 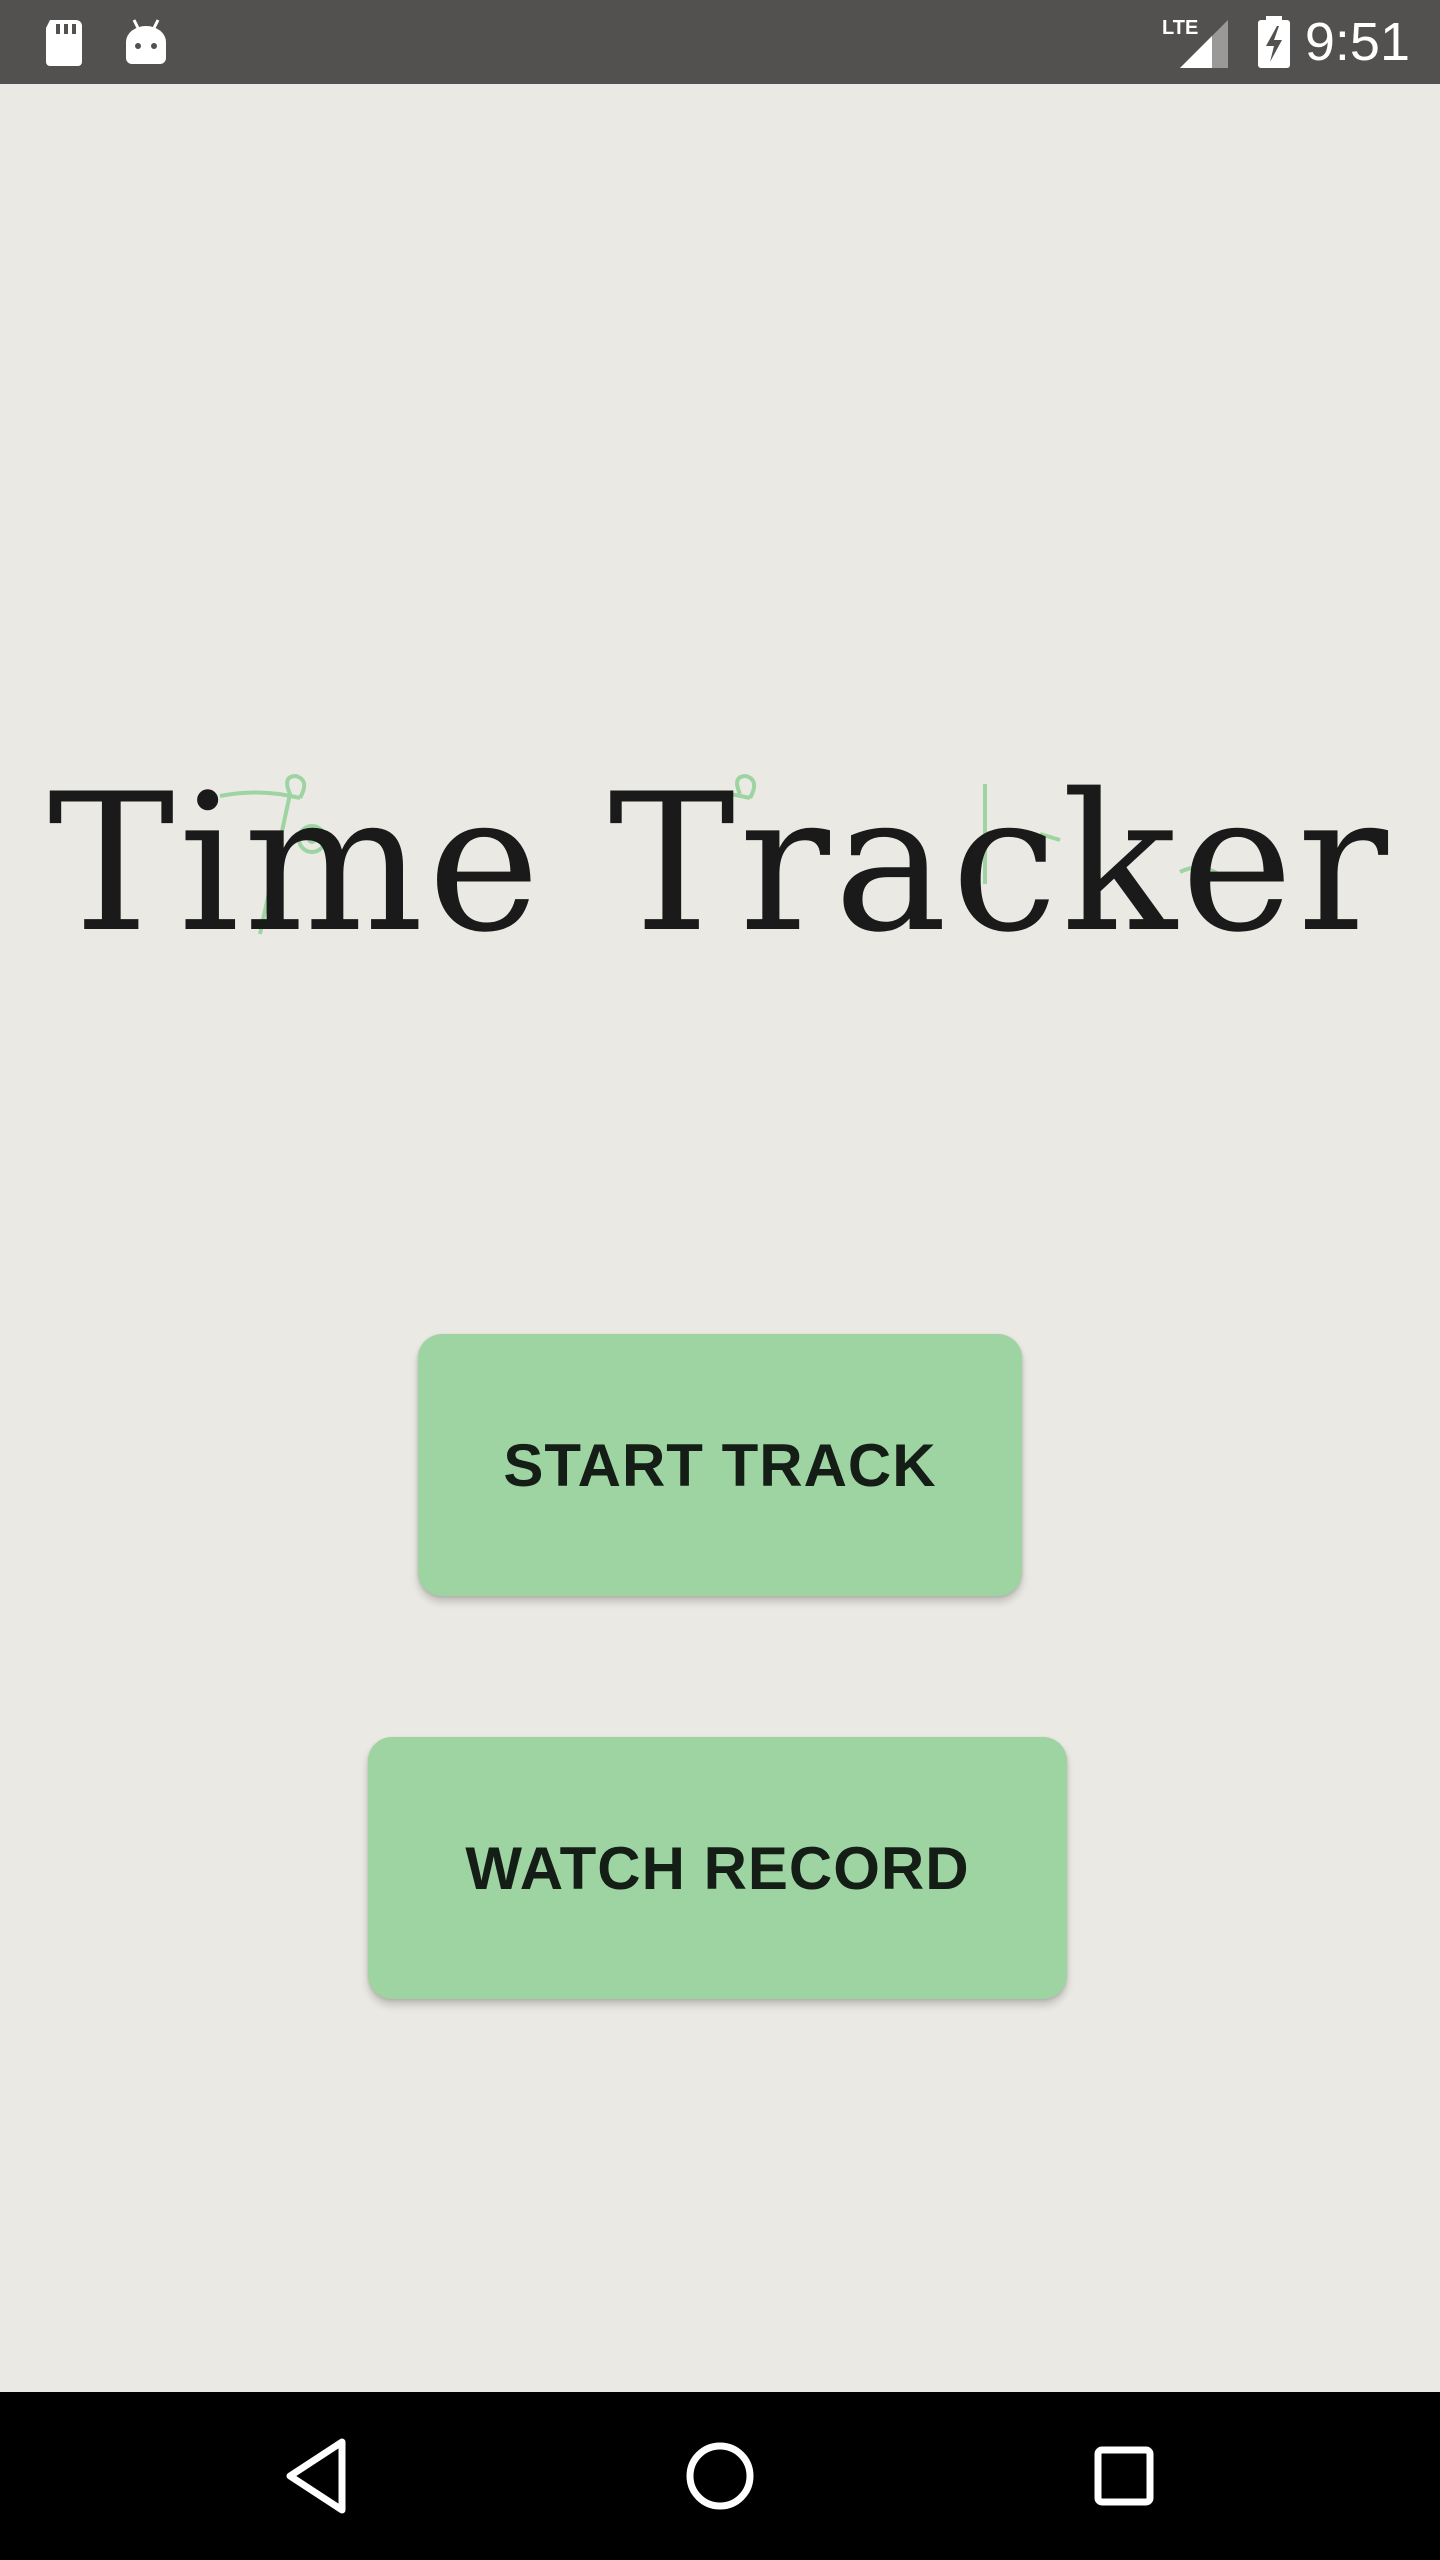 What do you see at coordinates (64, 43) in the screenshot?
I see `sd-card-icon` at bounding box center [64, 43].